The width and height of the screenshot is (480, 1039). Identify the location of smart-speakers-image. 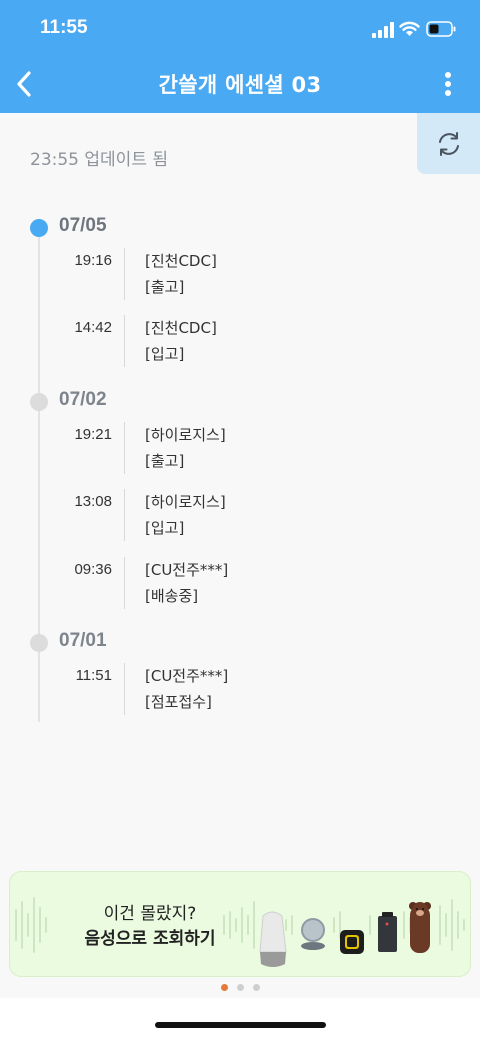
(345, 934).